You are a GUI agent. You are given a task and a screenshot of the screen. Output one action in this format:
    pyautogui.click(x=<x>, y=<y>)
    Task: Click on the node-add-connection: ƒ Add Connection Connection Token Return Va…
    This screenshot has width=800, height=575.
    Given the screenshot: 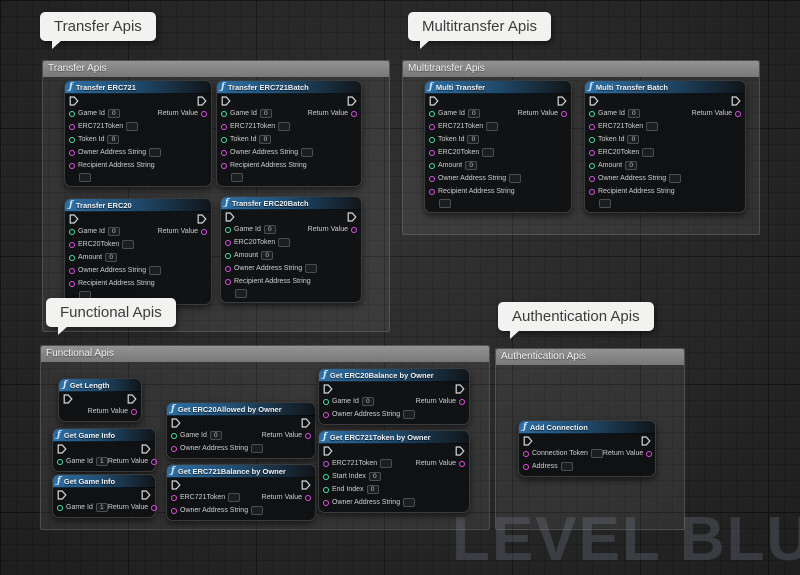 What is the action you would take?
    pyautogui.click(x=587, y=448)
    